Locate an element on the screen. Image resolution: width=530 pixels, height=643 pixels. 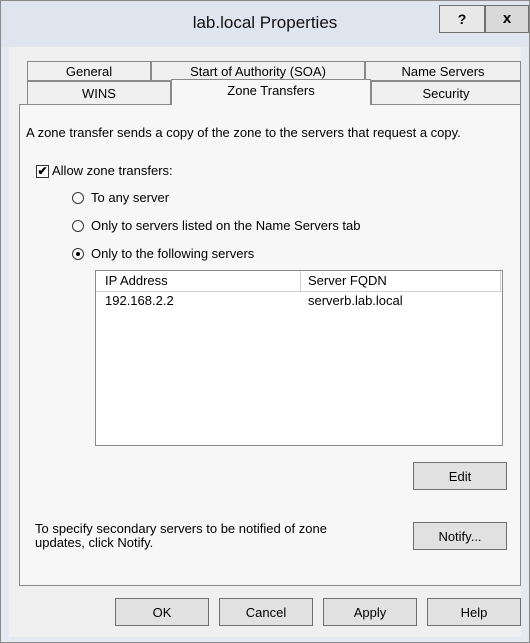
tab-start-of-authority: Start of Authority (SOA) is located at coordinates (258, 71).